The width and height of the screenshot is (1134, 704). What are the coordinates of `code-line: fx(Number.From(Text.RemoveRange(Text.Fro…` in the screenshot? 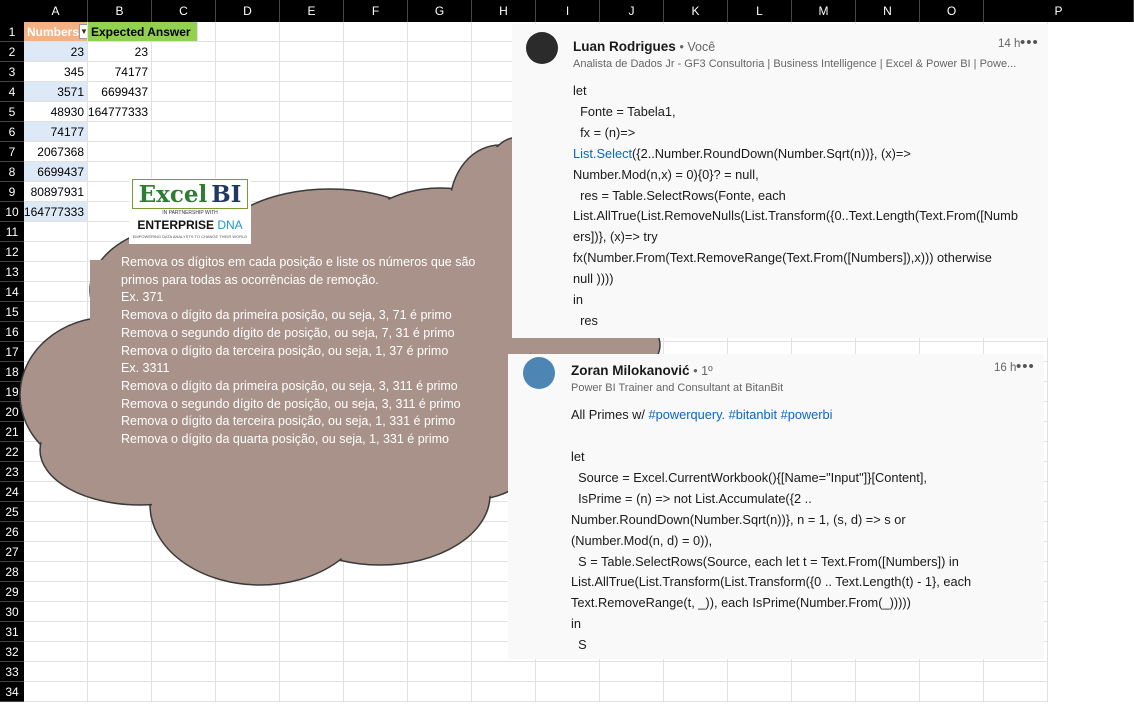 It's located at (782, 258).